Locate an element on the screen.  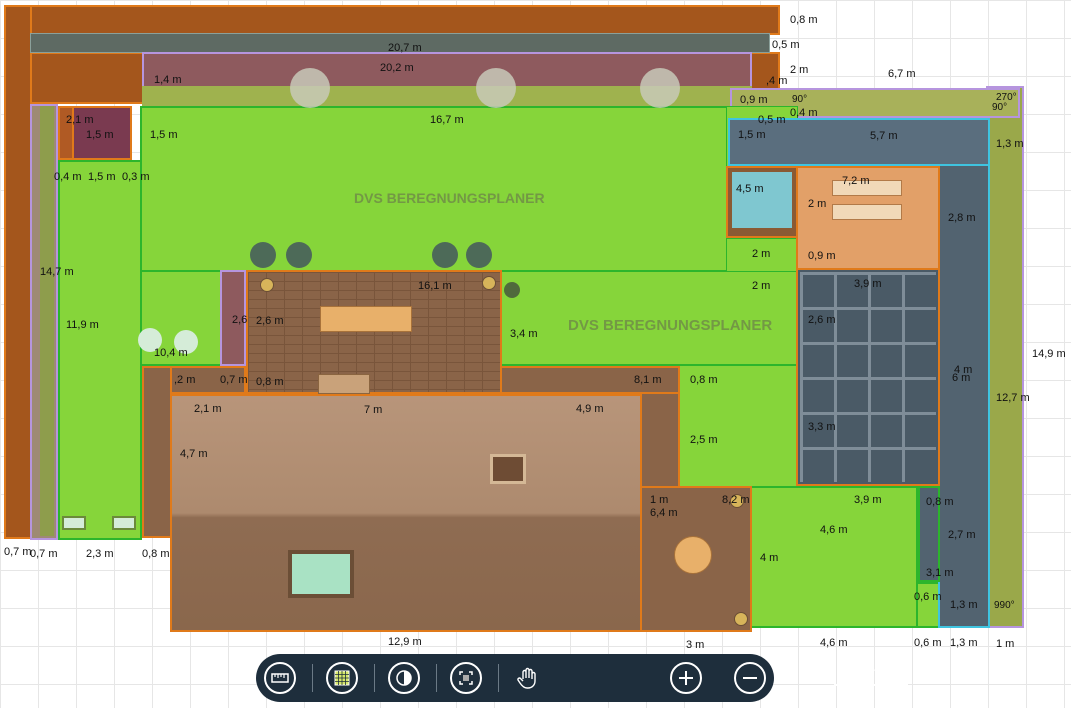
dim-label: 12,7 m is located at coordinates (1013, 398).